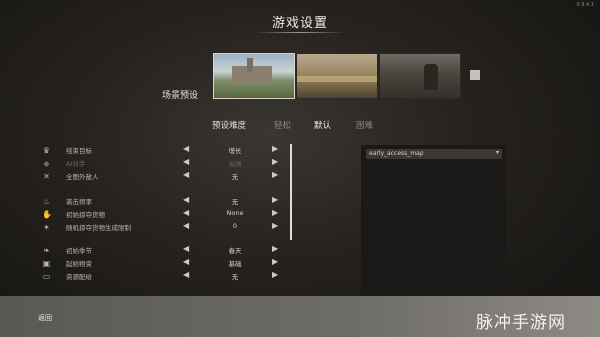  I want to click on setting-name: 结束目标, so click(79, 151).